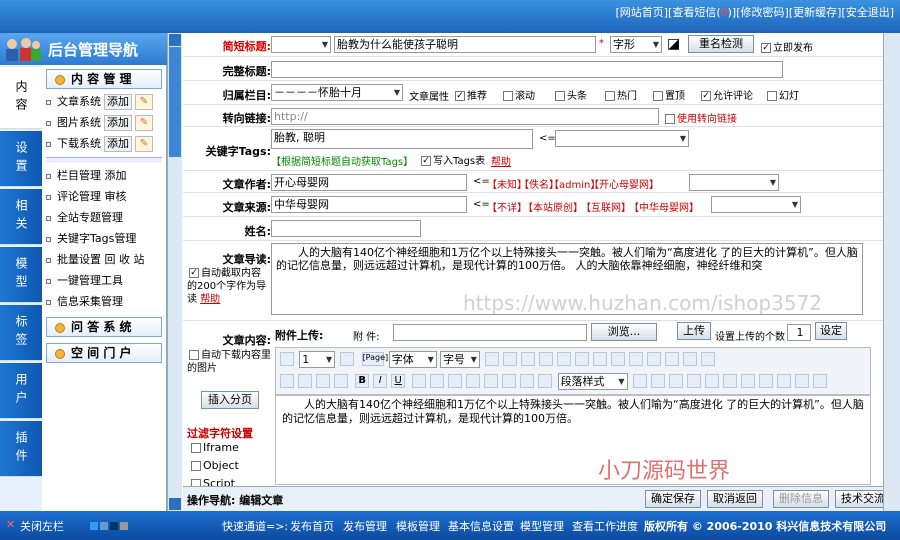 The width and height of the screenshot is (900, 540). Describe the element at coordinates (672, 359) in the screenshot. I see `paste-icon` at that location.